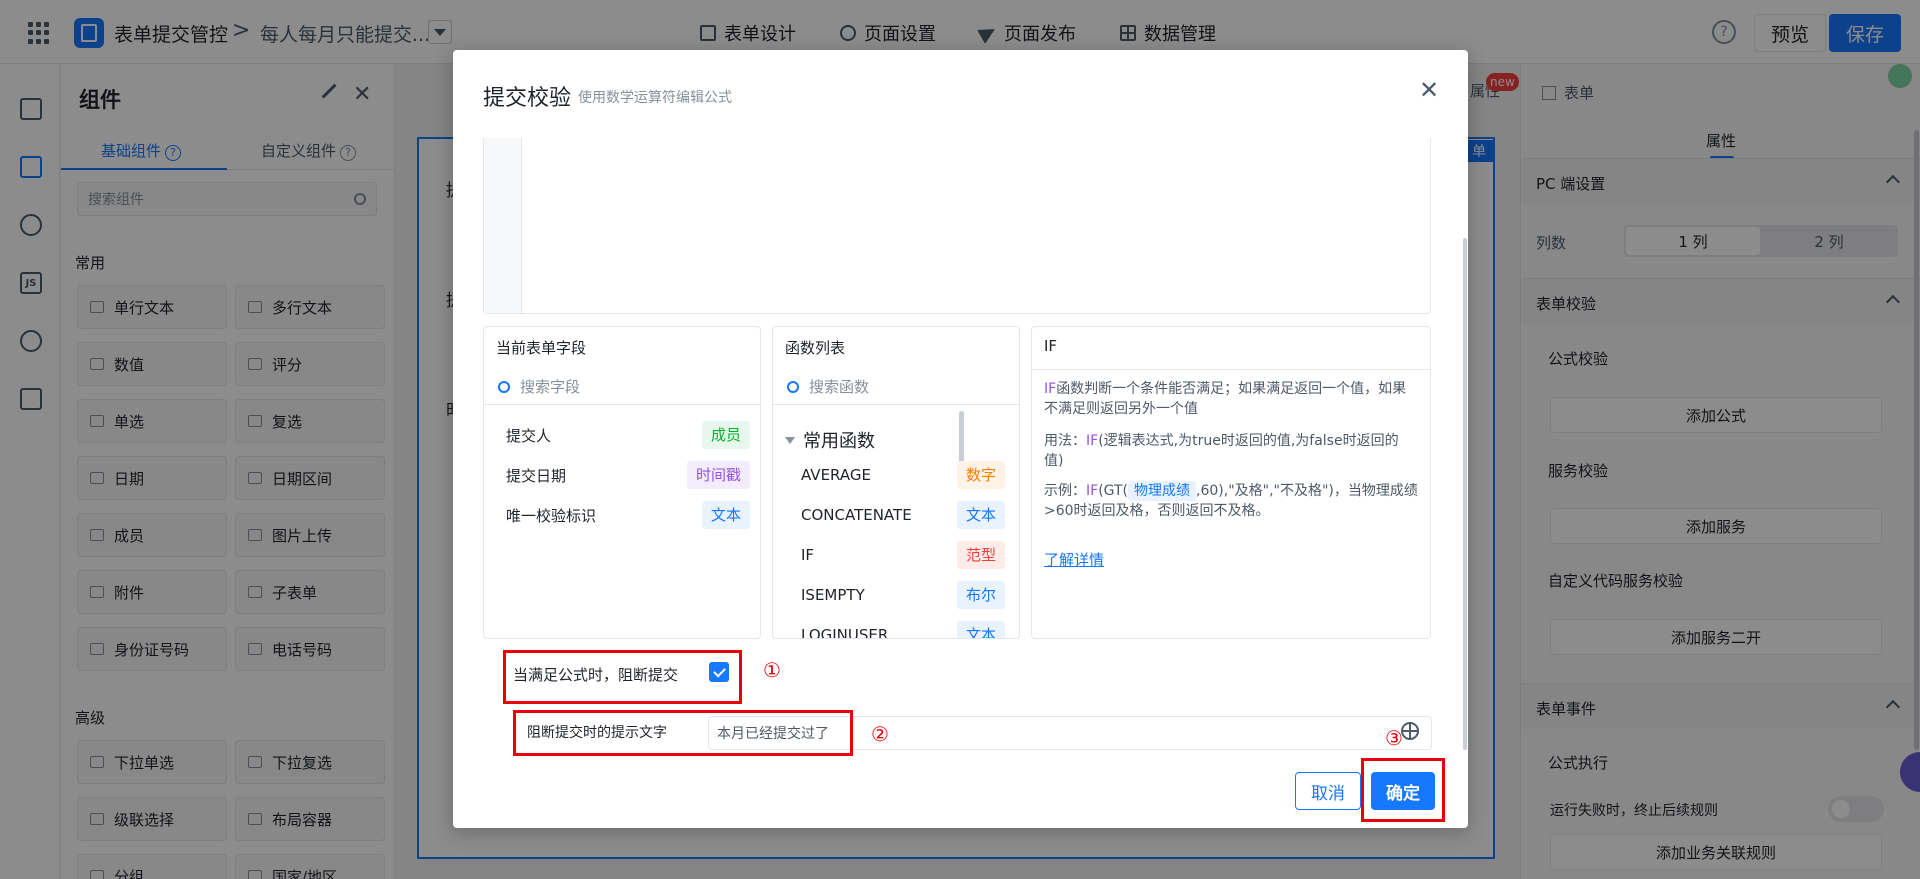  I want to click on block-tip-label: 阻断提交时的提示文字, so click(597, 733).